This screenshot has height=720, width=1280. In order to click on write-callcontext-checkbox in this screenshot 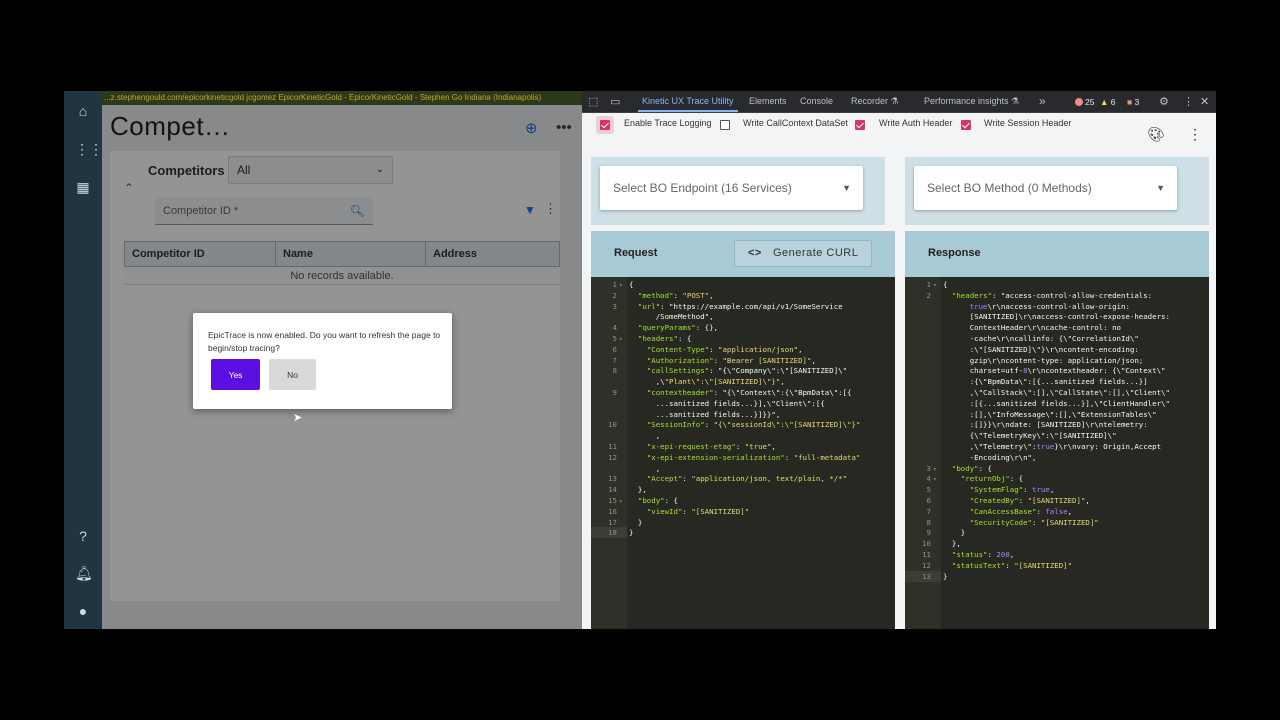, I will do `click(725, 125)`.